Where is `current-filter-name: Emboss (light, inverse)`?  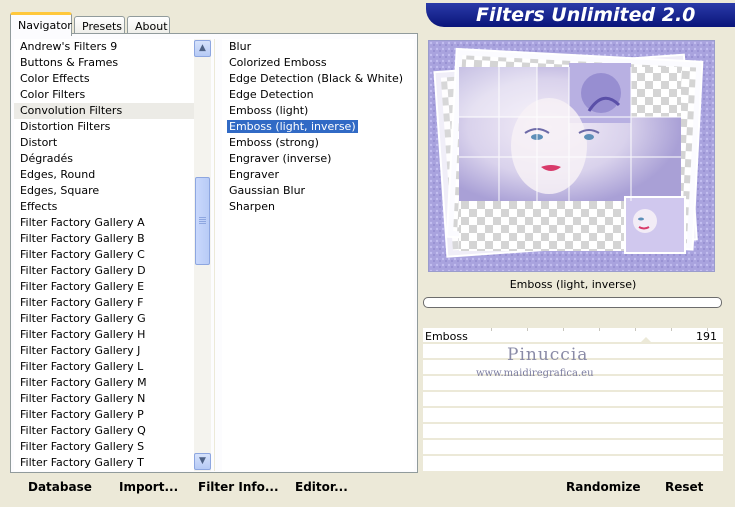 current-filter-name: Emboss (light, inverse) is located at coordinates (573, 284).